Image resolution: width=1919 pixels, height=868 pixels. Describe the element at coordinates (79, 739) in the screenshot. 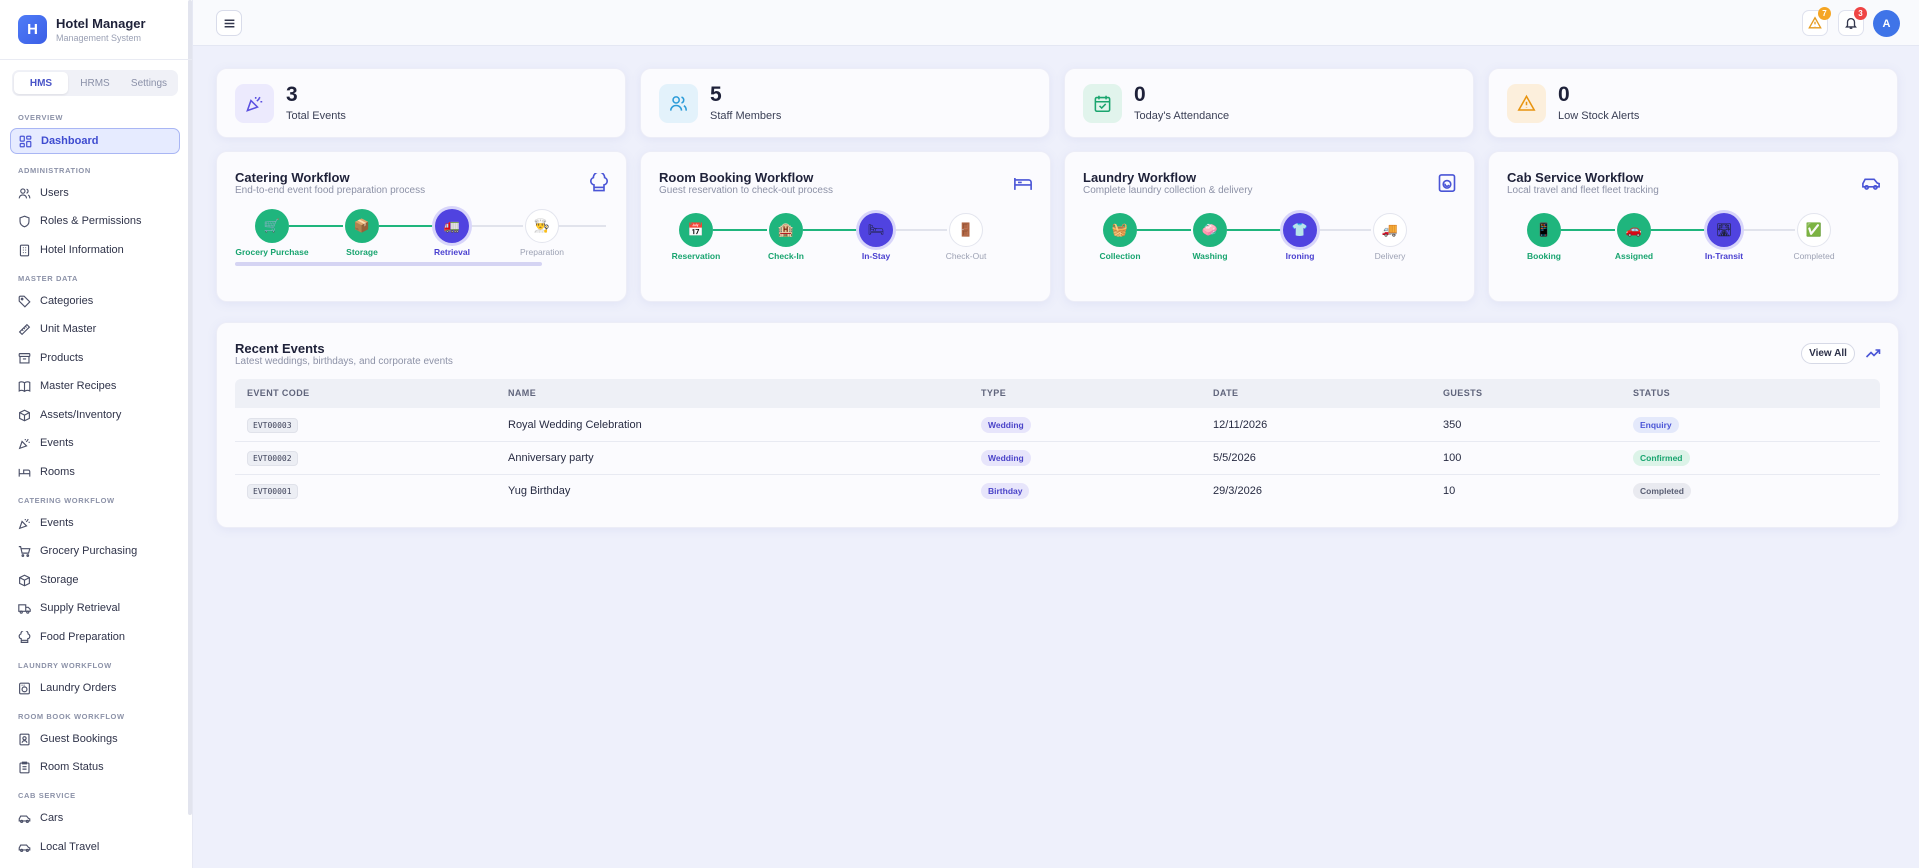

I see `sidebar-item-label: Guest Bookings` at that location.